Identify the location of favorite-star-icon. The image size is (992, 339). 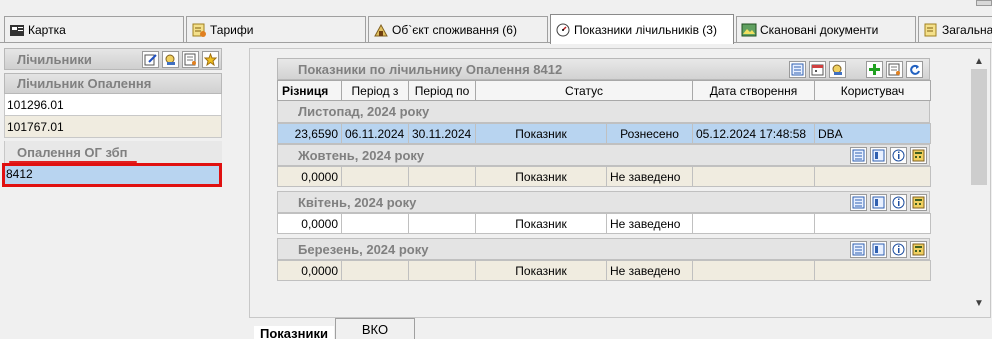
(210, 59).